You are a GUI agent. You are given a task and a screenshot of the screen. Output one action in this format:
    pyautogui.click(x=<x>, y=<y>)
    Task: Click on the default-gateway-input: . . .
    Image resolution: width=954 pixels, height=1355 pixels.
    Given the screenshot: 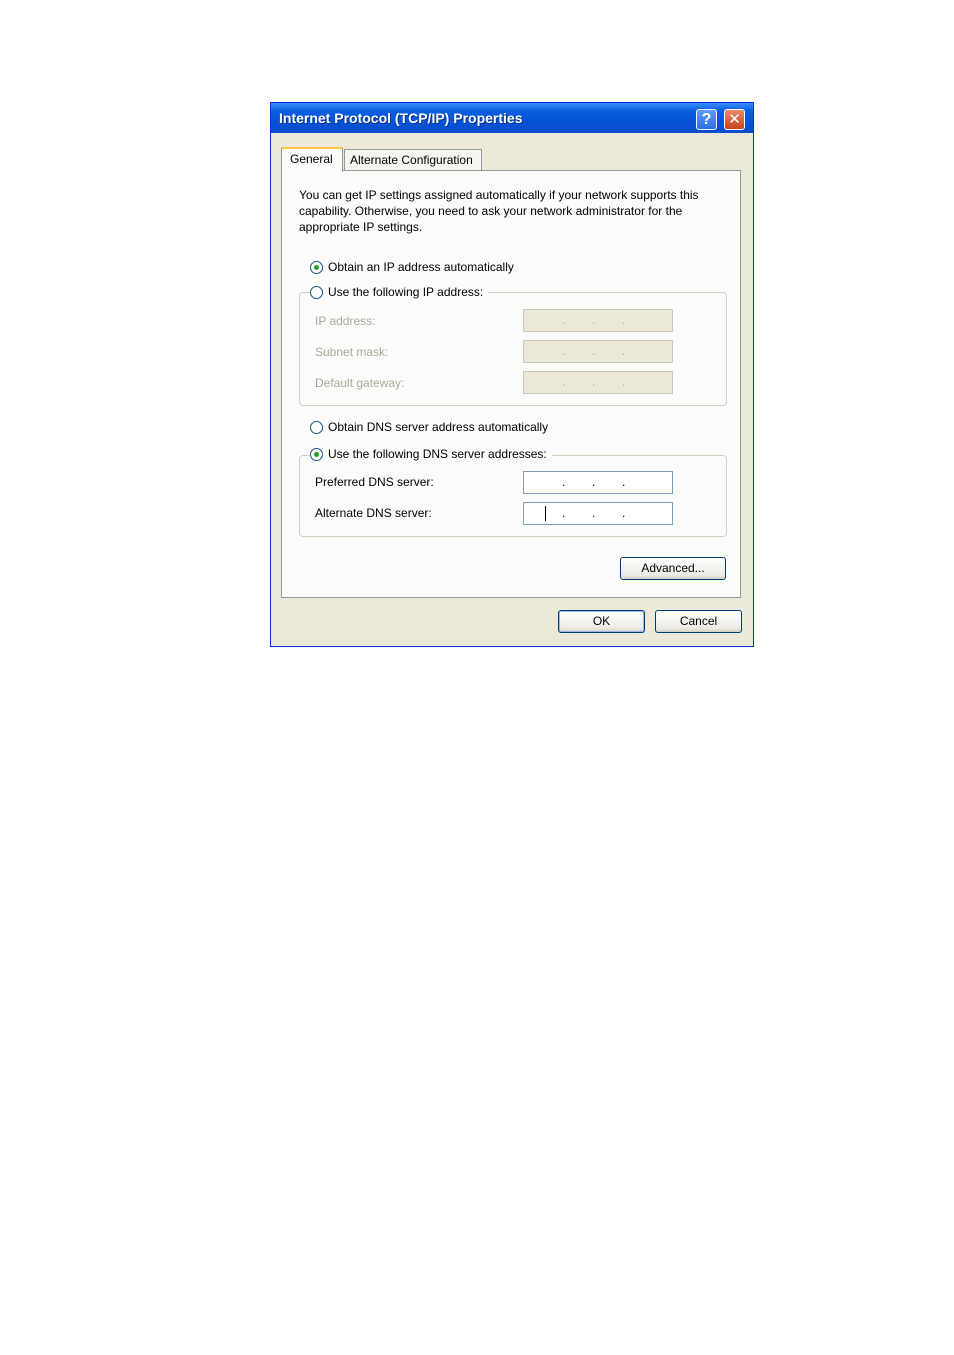 What is the action you would take?
    pyautogui.click(x=598, y=382)
    